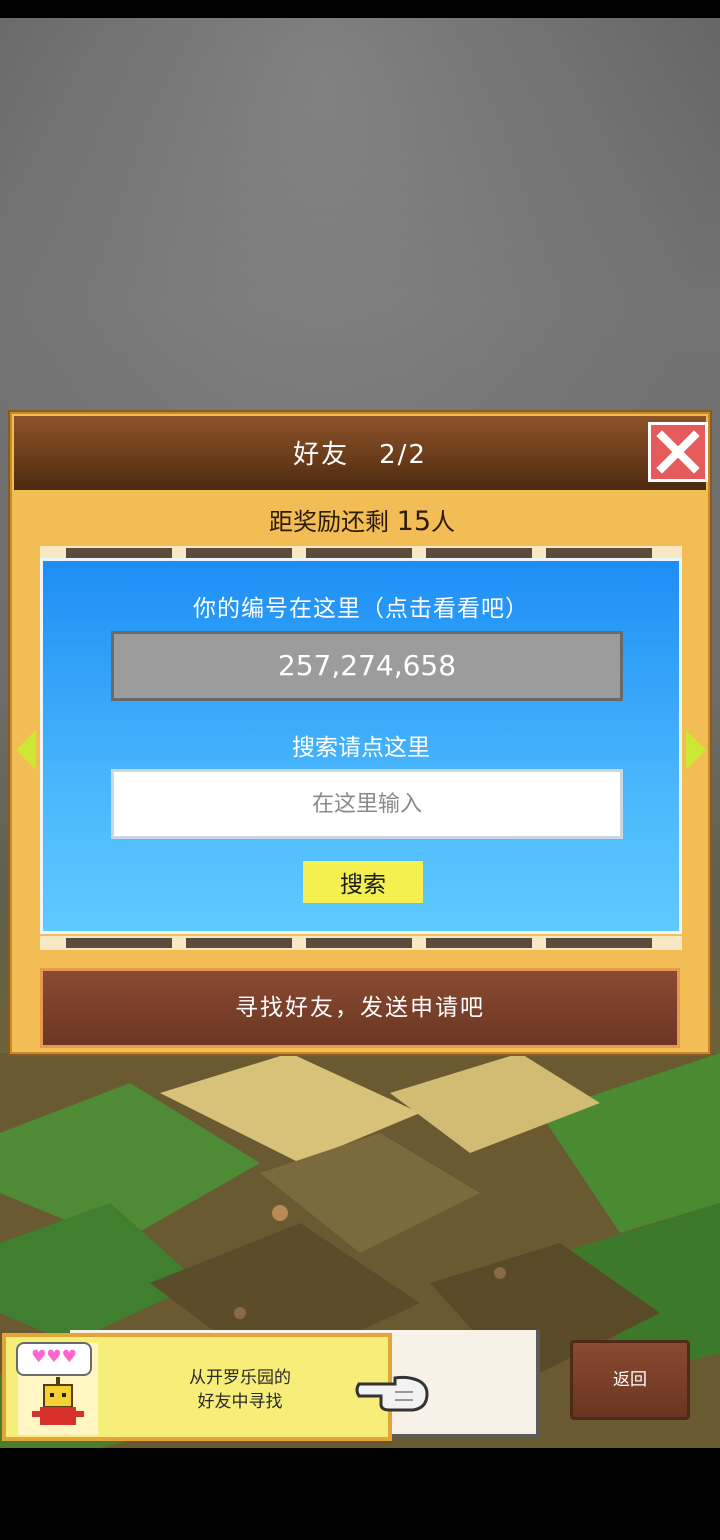  Describe the element at coordinates (413, 521) in the screenshot. I see `reward-count: 15` at that location.